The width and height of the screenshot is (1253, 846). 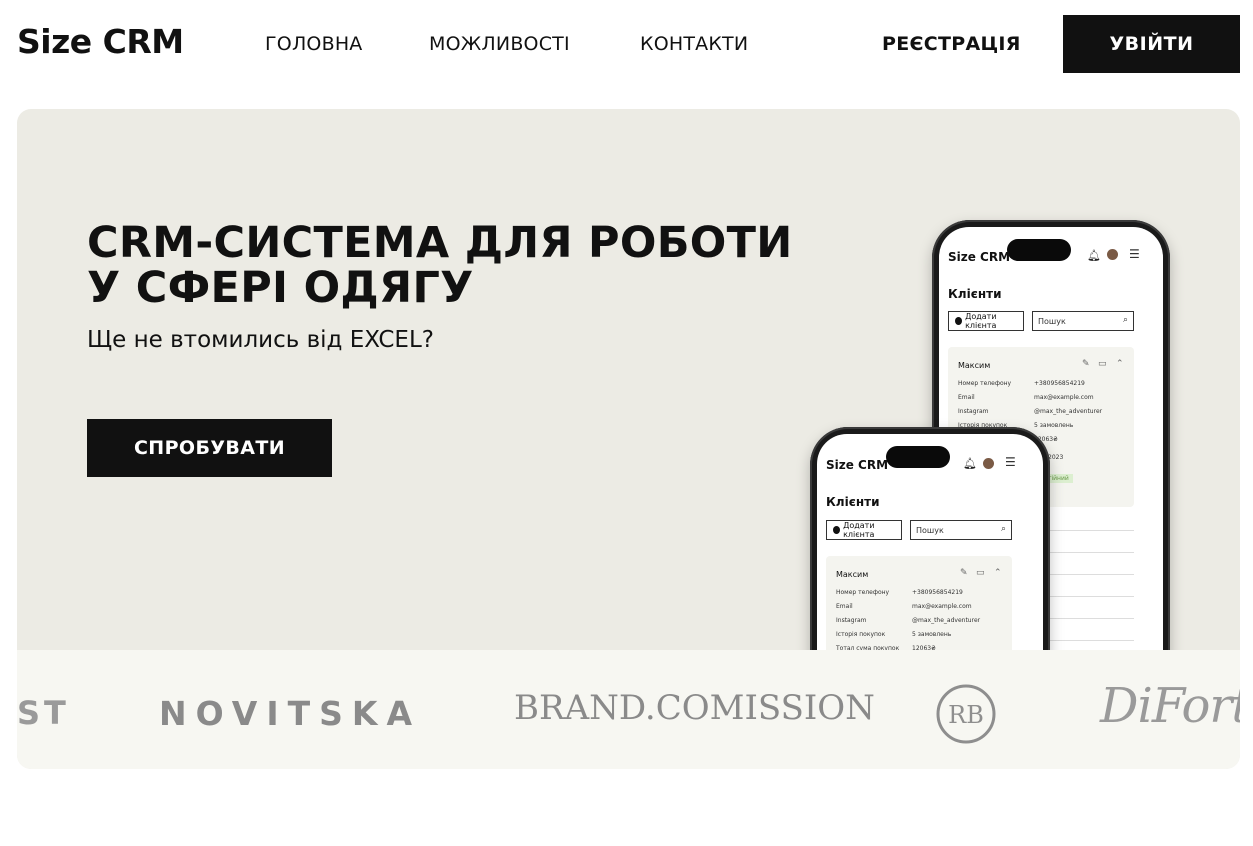 I want to click on nav-contacts: КОНТАКТИ, so click(x=694, y=44).